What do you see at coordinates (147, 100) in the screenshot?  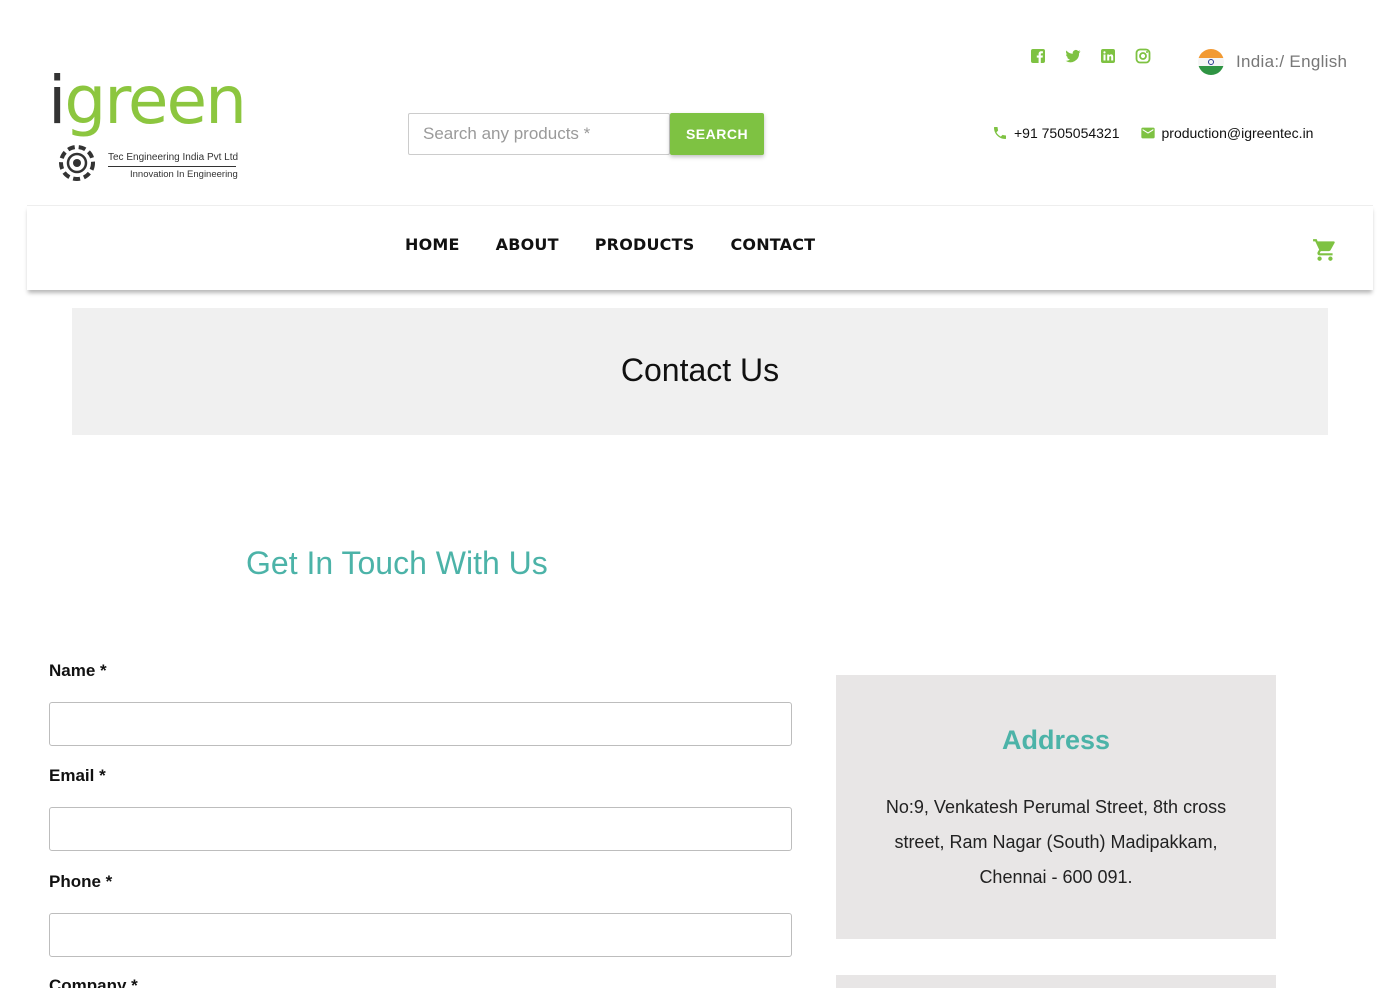 I see `logo-wordmark: igreen` at bounding box center [147, 100].